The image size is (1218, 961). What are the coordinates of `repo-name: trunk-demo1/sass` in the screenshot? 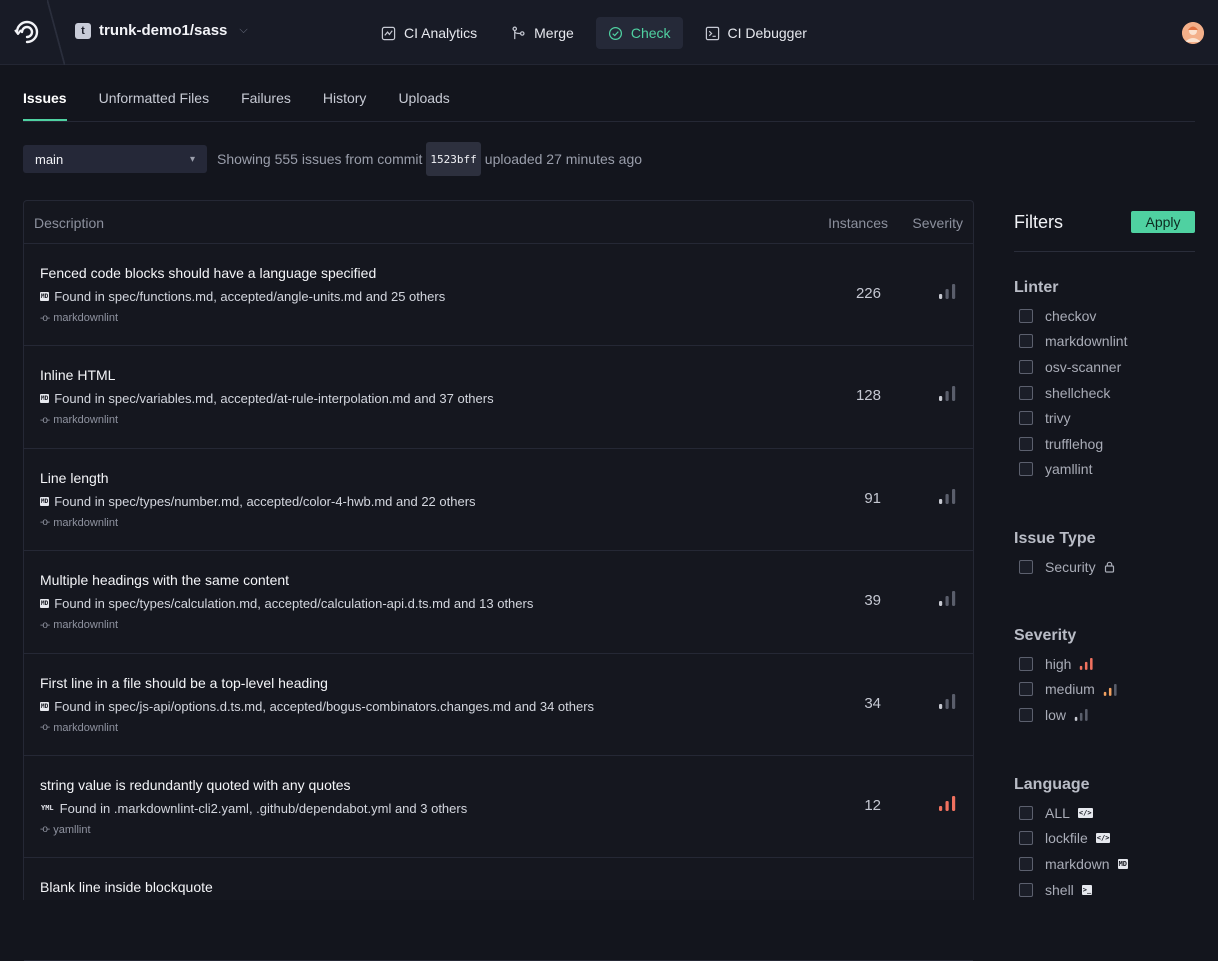 It's located at (163, 30).